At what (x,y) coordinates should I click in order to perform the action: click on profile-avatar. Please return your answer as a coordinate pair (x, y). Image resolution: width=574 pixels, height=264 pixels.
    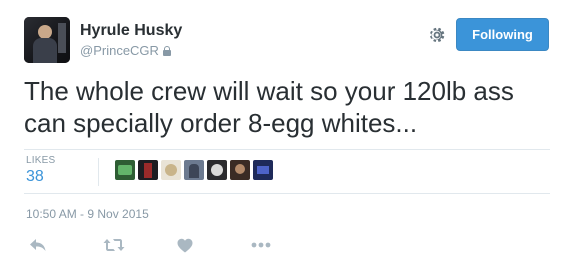
    Looking at the image, I should click on (47, 40).